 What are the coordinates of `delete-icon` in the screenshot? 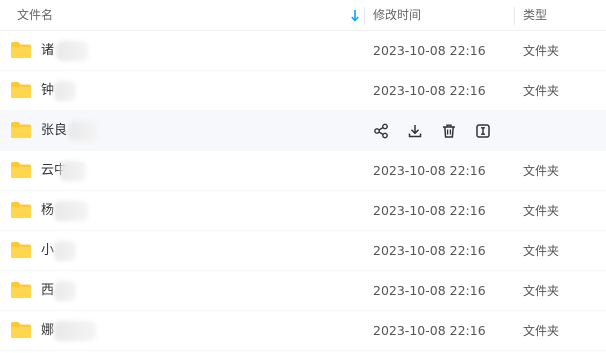 It's located at (449, 131).